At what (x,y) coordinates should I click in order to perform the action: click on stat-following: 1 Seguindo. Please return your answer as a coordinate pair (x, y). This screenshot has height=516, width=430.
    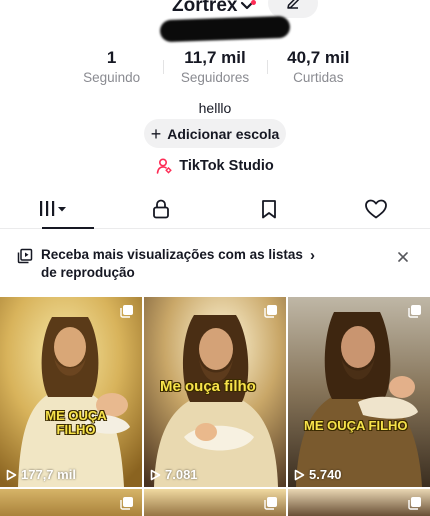
    Looking at the image, I should click on (111, 68).